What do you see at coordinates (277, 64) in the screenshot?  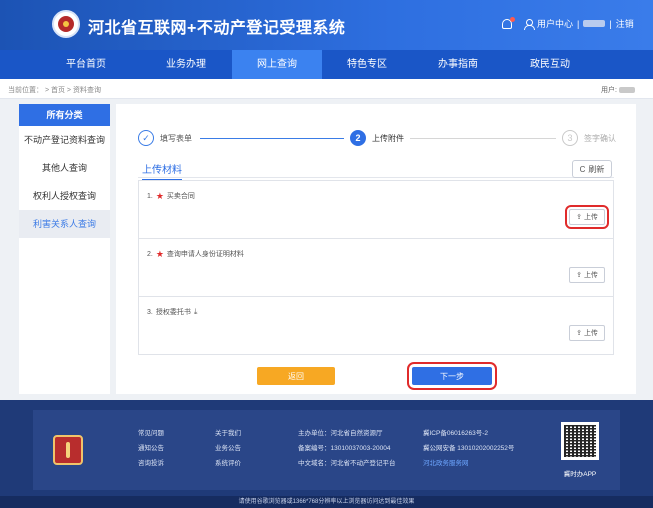 I see `nav-item-online-query: 网上查询` at bounding box center [277, 64].